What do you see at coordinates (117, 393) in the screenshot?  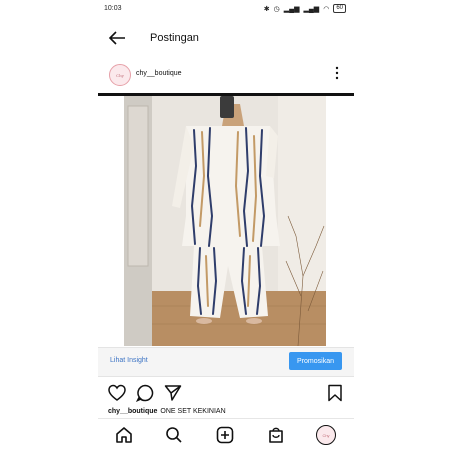 I see `heart-icon` at bounding box center [117, 393].